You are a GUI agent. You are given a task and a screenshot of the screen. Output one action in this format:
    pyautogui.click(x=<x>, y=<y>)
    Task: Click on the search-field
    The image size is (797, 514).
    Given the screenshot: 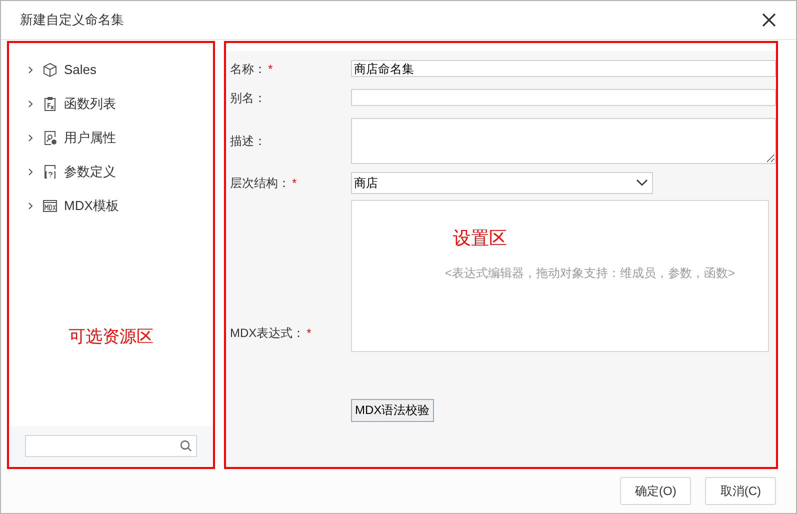 What is the action you would take?
    pyautogui.click(x=111, y=446)
    